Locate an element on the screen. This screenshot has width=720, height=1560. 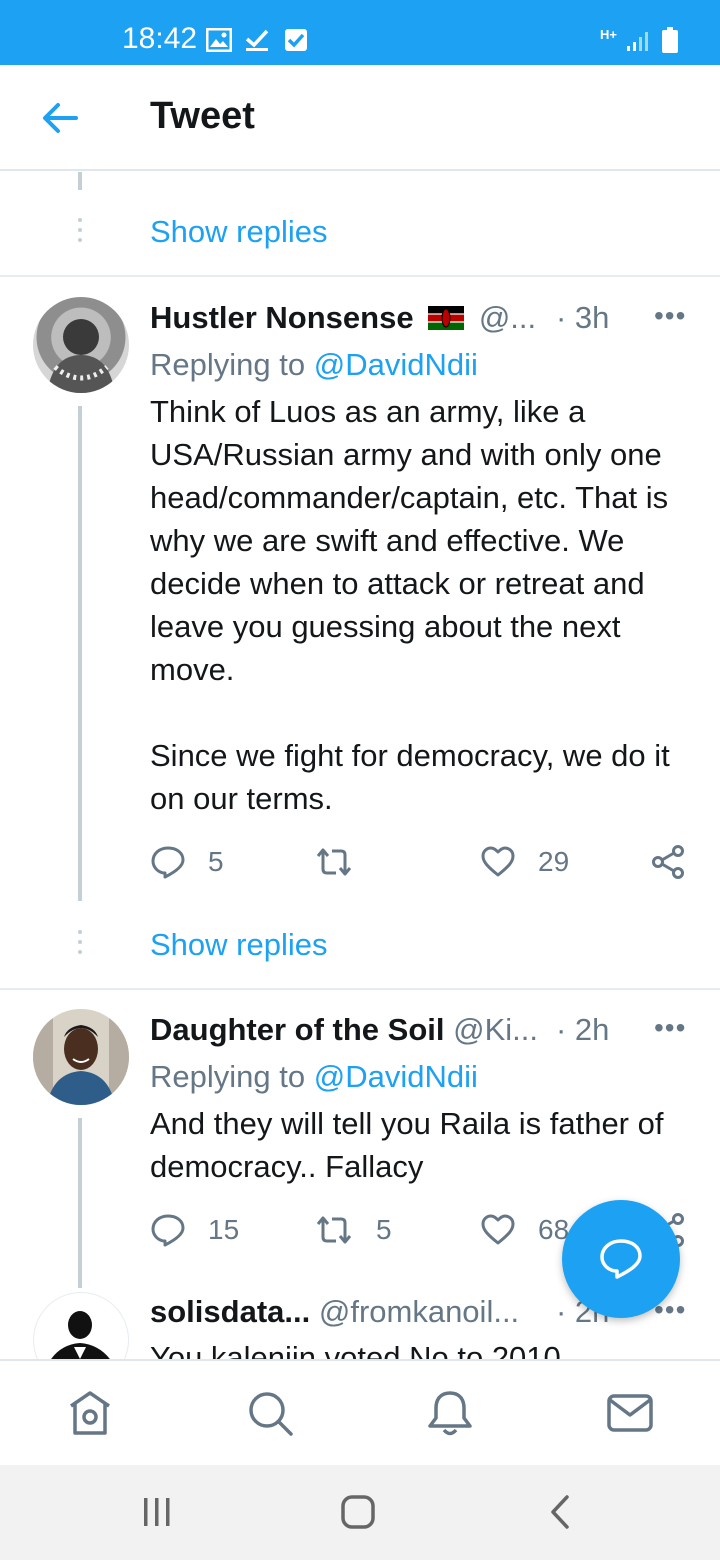
retweet-button is located at coordinates (345, 862).